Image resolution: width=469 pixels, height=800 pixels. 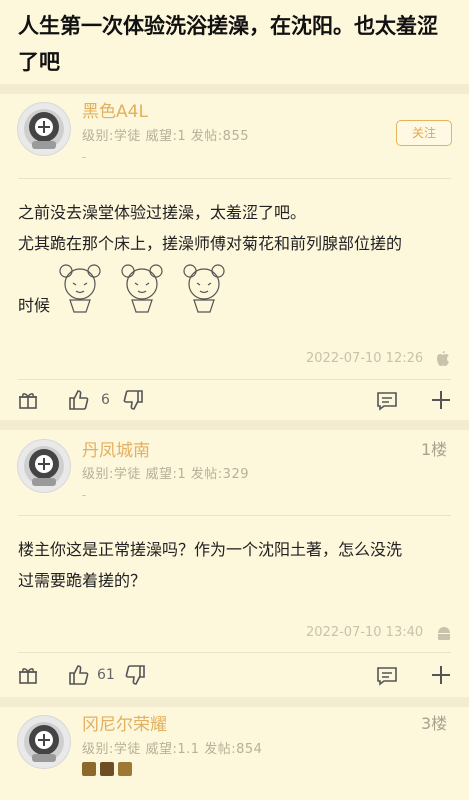 I want to click on floor-number: 1楼, so click(x=434, y=449).